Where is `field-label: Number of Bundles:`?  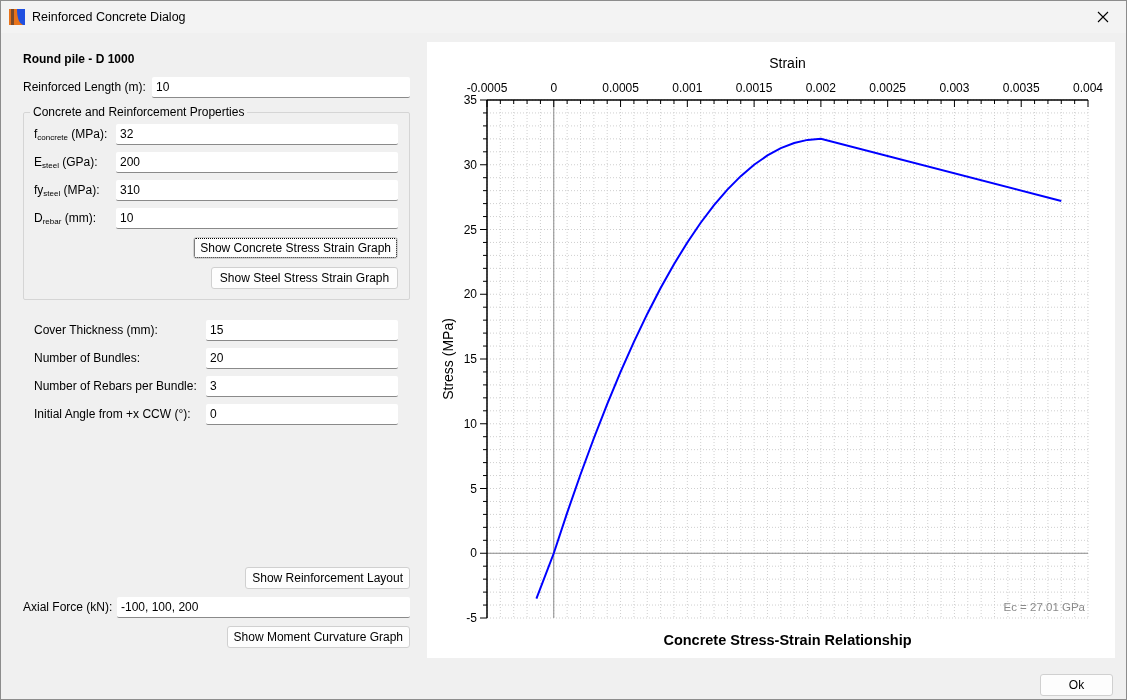 field-label: Number of Bundles: is located at coordinates (88, 358).